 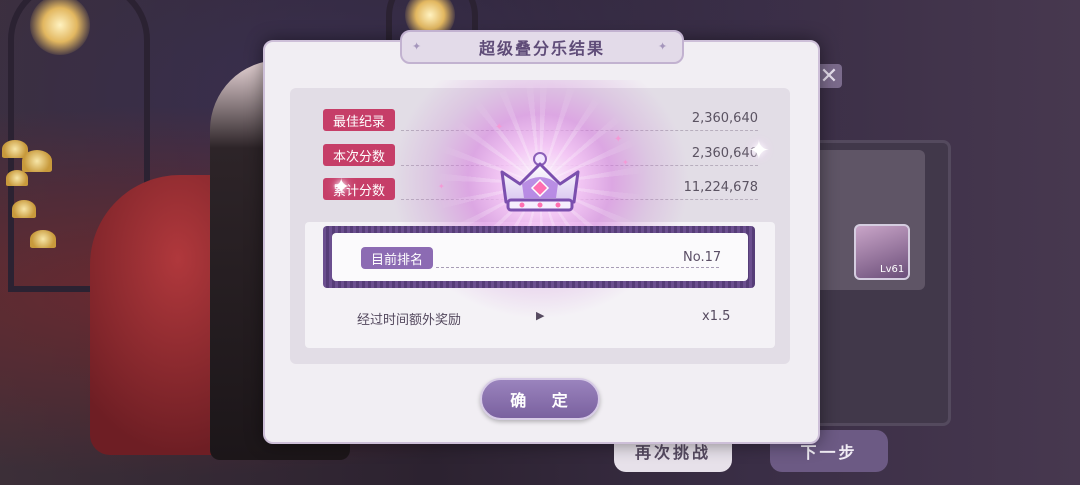 I want to click on bonus-label: 经过时间额外奖励, so click(x=409, y=320).